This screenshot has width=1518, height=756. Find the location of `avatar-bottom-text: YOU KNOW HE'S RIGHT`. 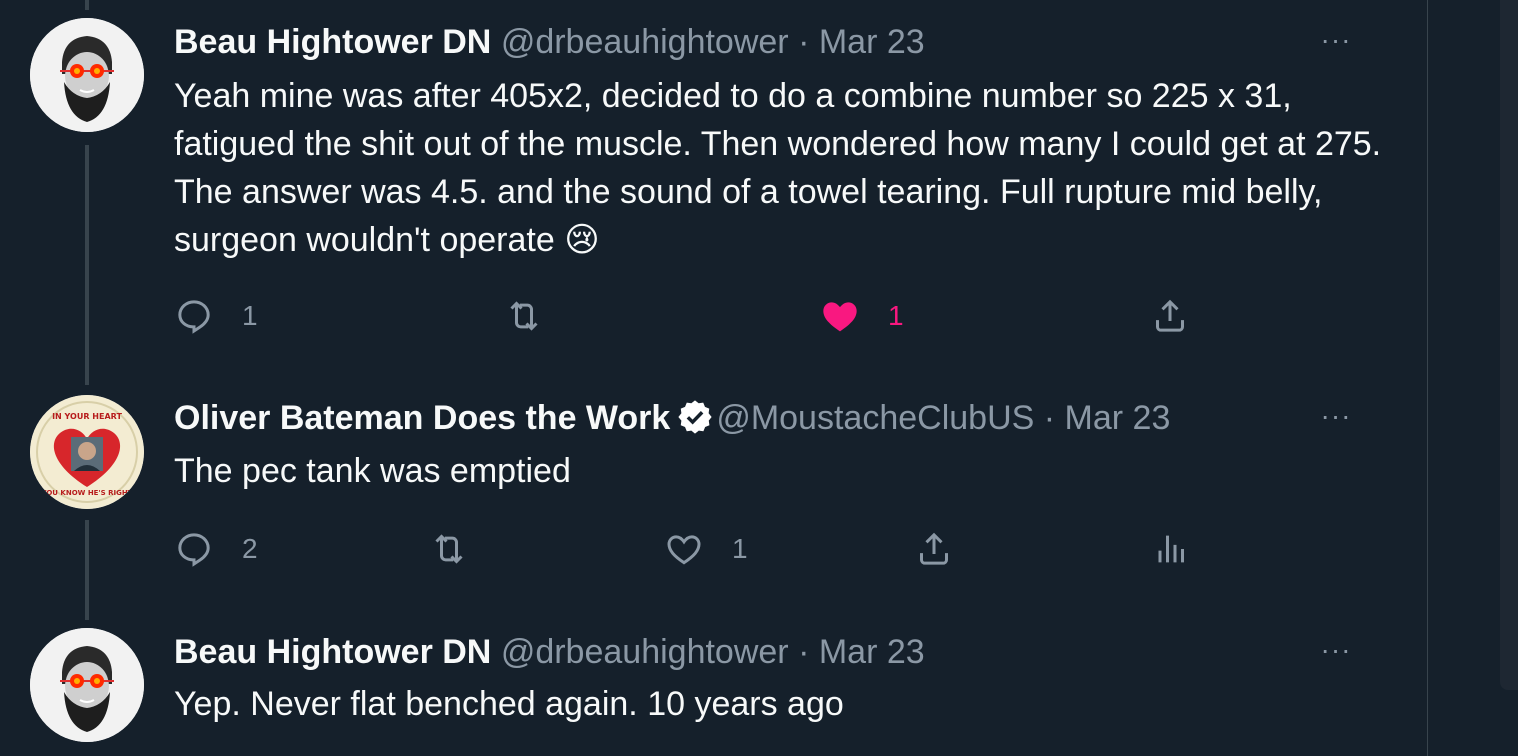

avatar-bottom-text: YOU KNOW HE'S RIGHT is located at coordinates (87, 493).